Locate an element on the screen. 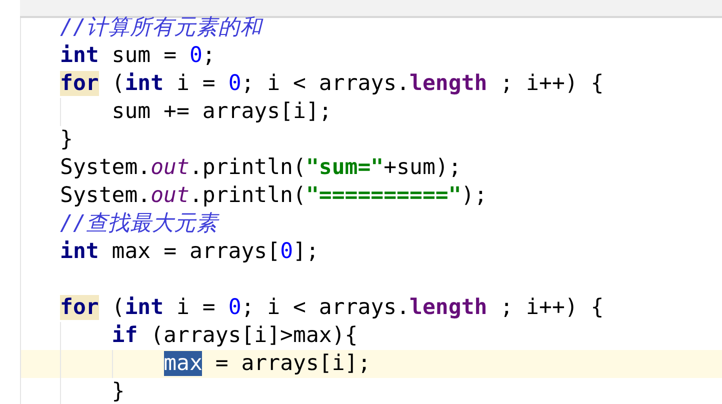 Image resolution: width=722 pixels, height=404 pixels. code-text: +sum); is located at coordinates (423, 167).